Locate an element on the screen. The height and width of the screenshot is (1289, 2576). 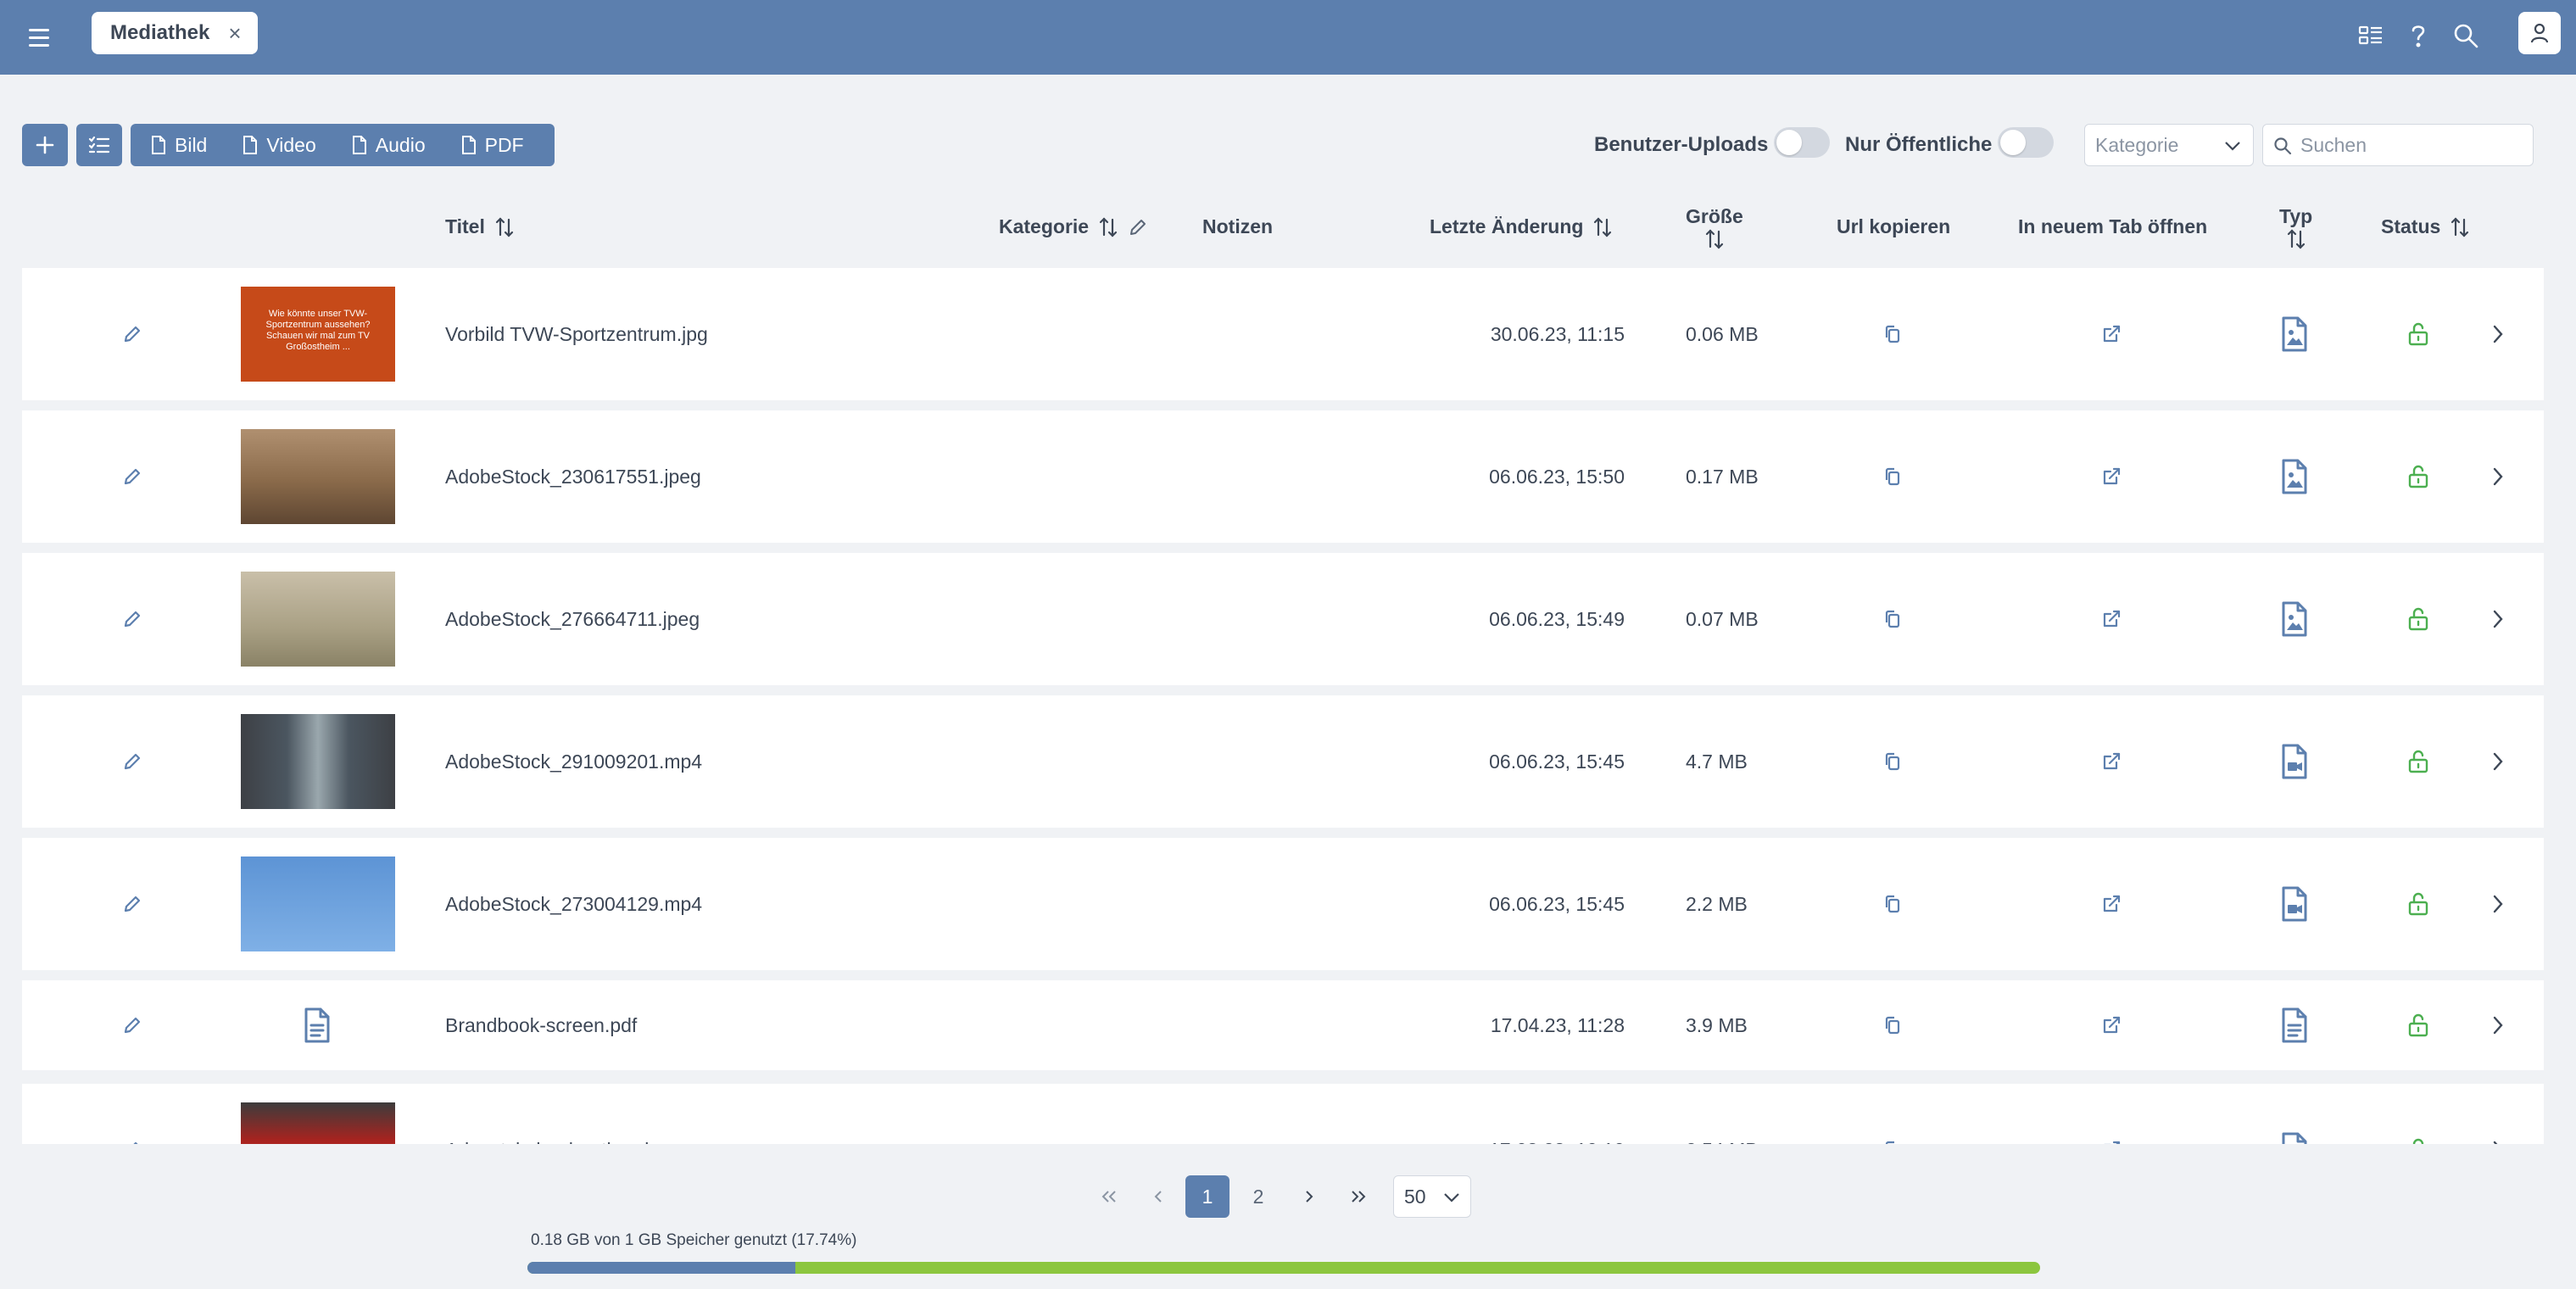
column-header-type: Typ is located at coordinates (2295, 230).